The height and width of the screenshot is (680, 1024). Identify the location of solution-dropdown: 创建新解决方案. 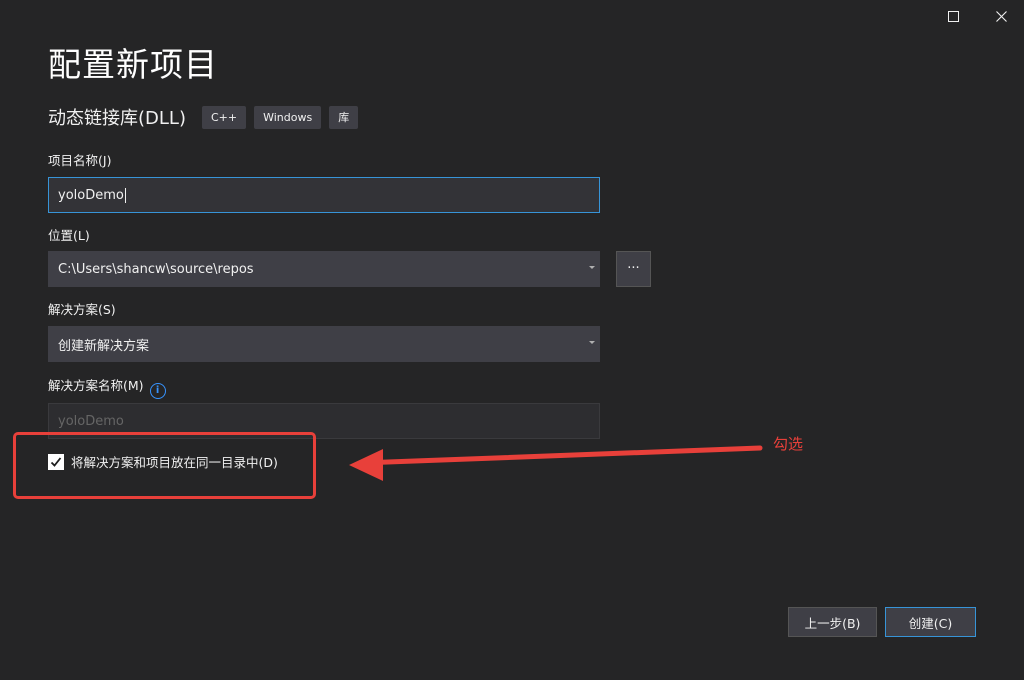
(324, 344).